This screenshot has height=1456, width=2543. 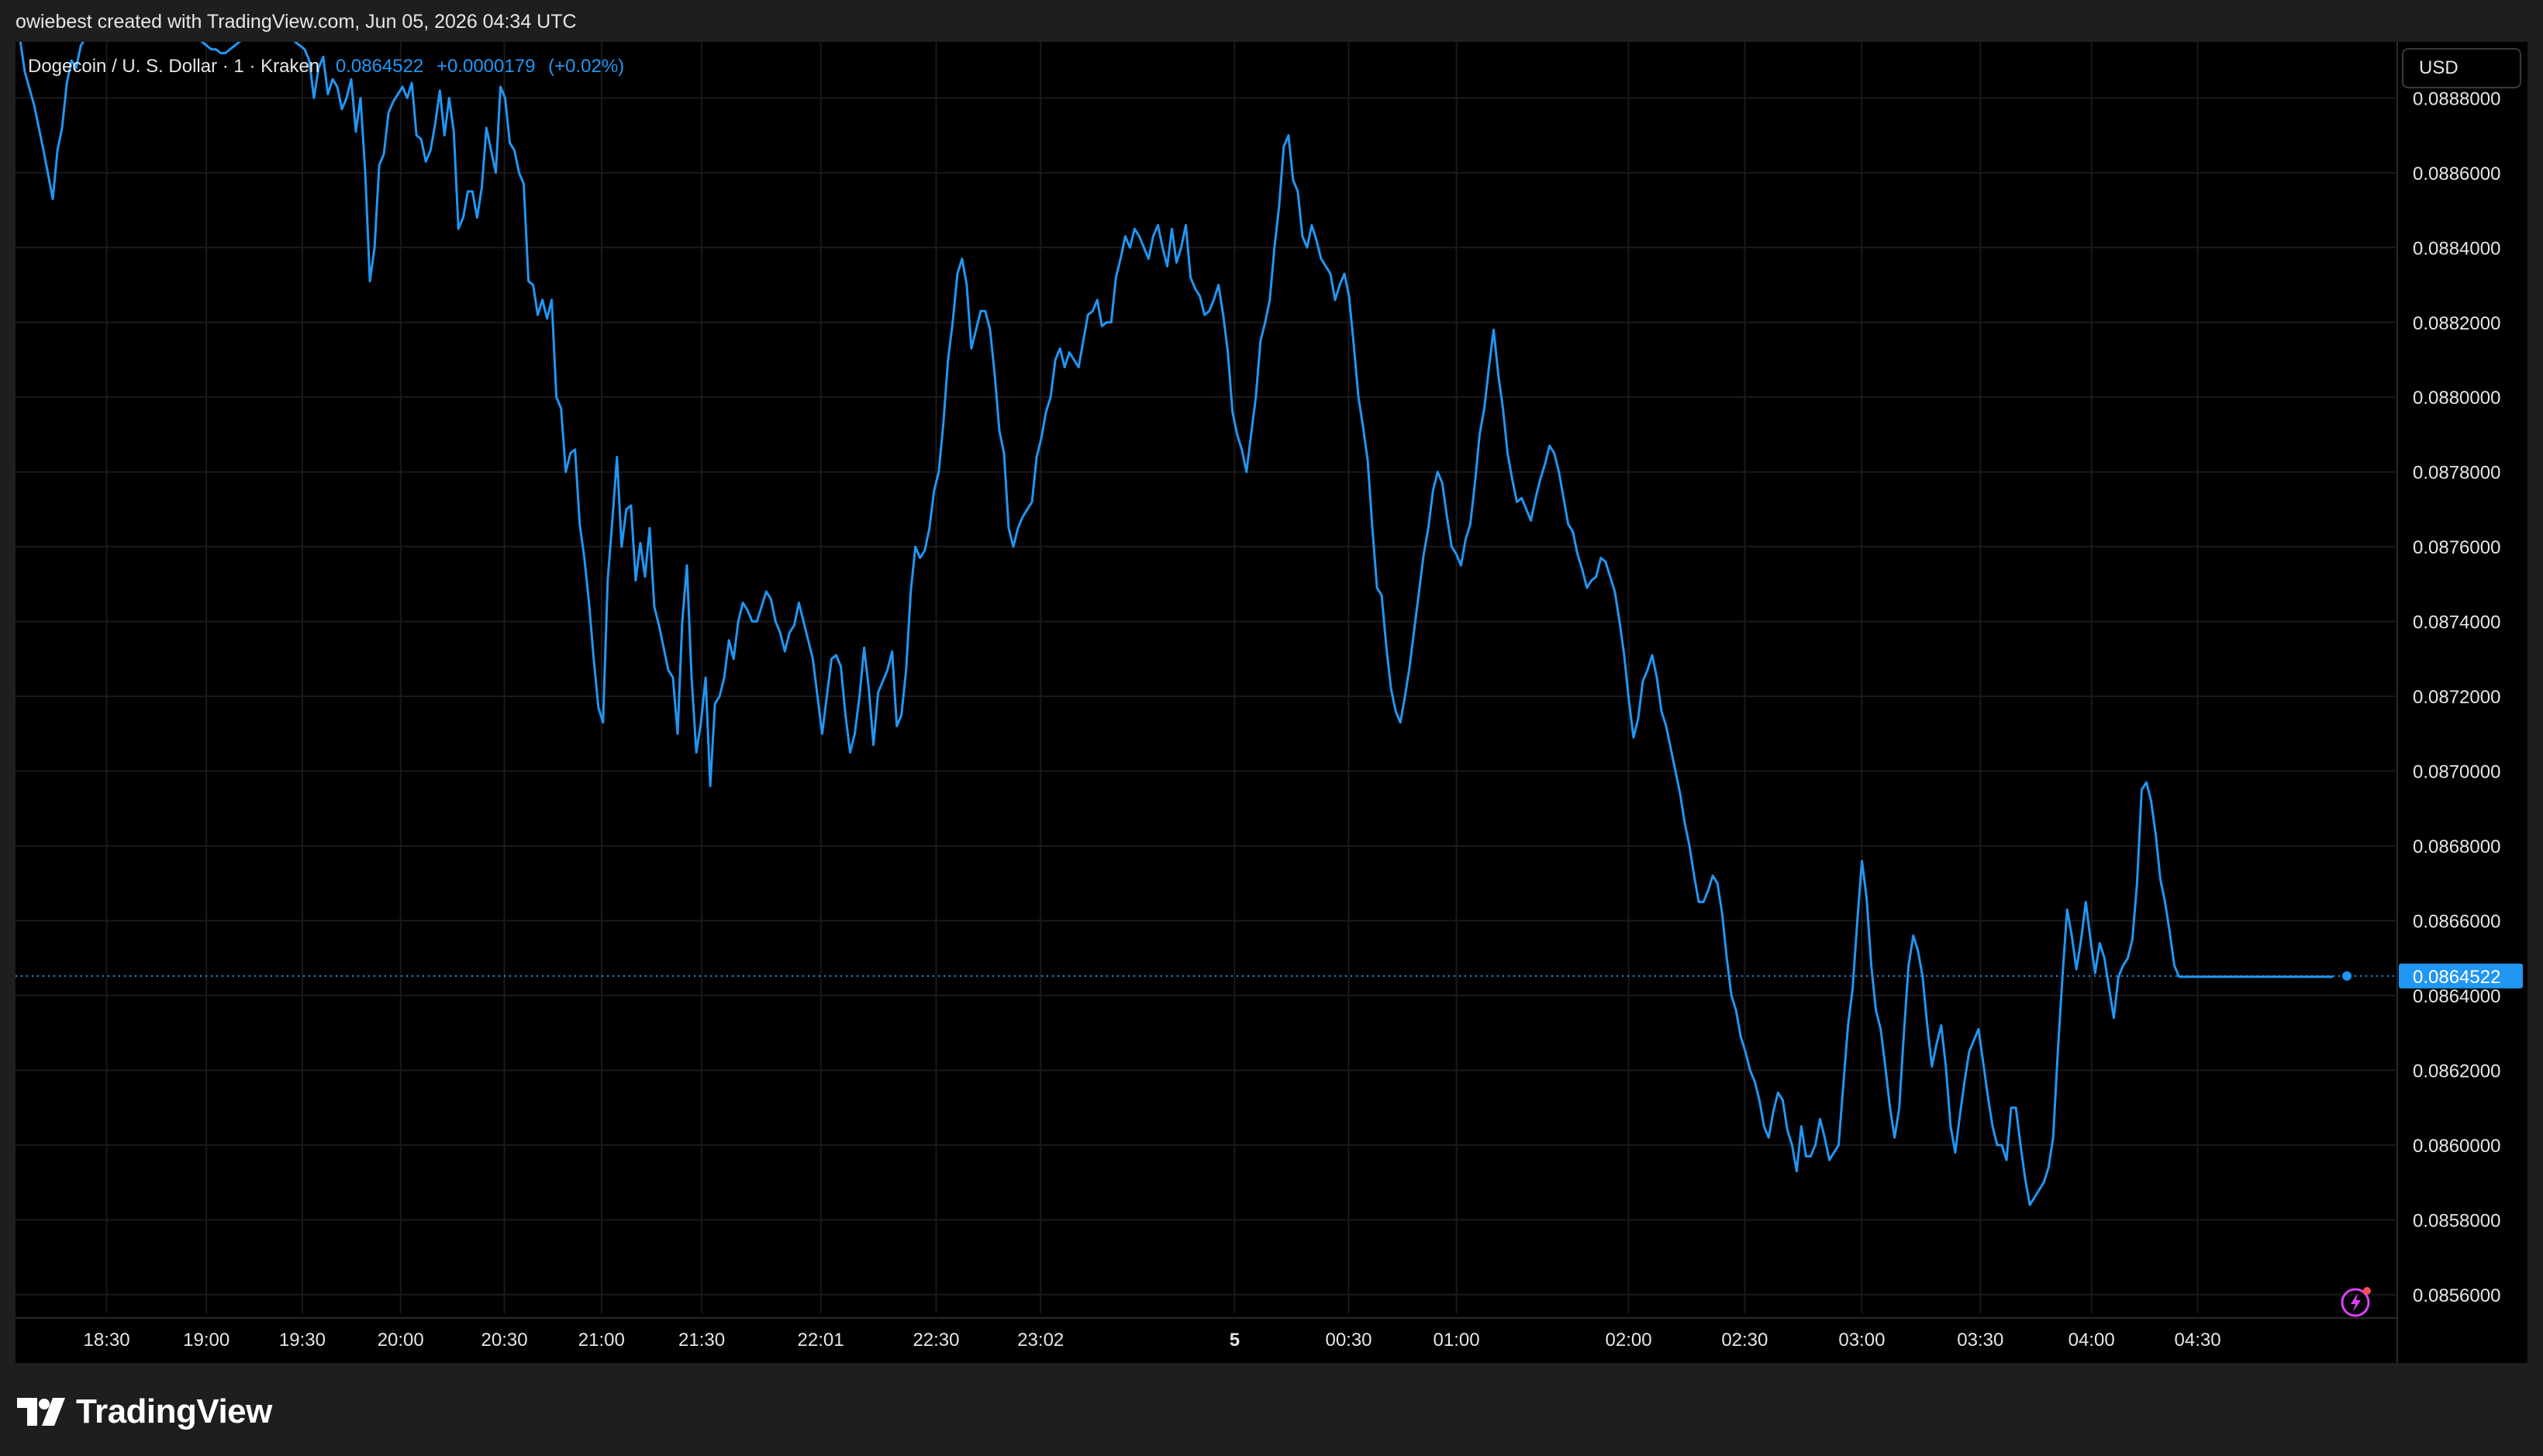 I want to click on x-tick-label: 21:30, so click(x=701, y=1341).